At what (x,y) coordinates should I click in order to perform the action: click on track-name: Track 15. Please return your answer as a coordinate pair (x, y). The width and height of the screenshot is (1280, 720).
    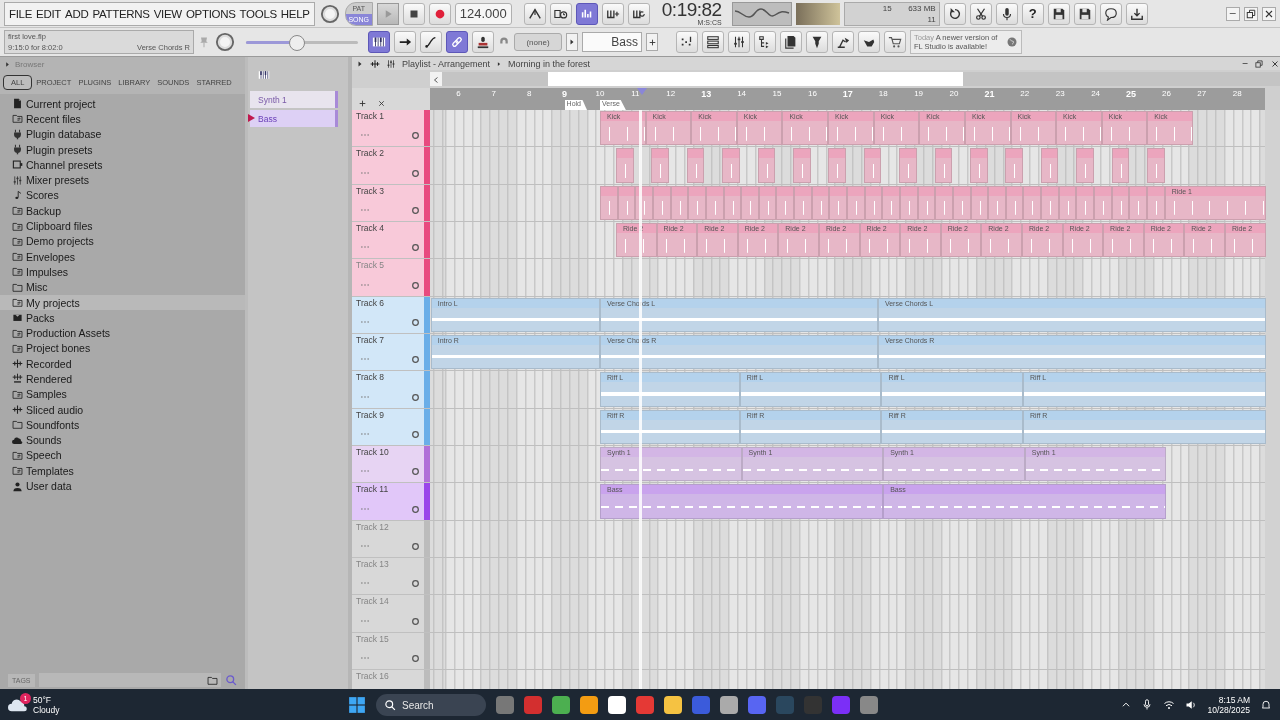
    Looking at the image, I should click on (372, 638).